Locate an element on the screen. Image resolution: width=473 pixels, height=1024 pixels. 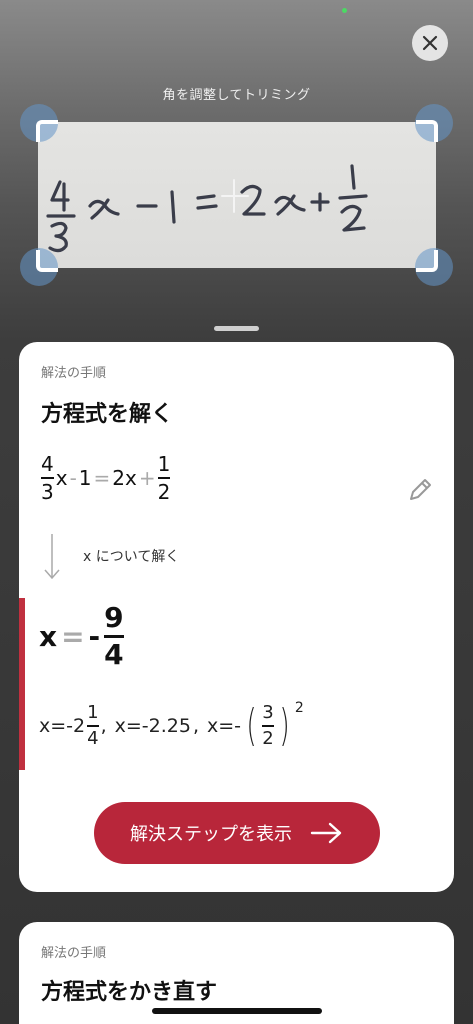
pencil-icon is located at coordinates (420, 490).